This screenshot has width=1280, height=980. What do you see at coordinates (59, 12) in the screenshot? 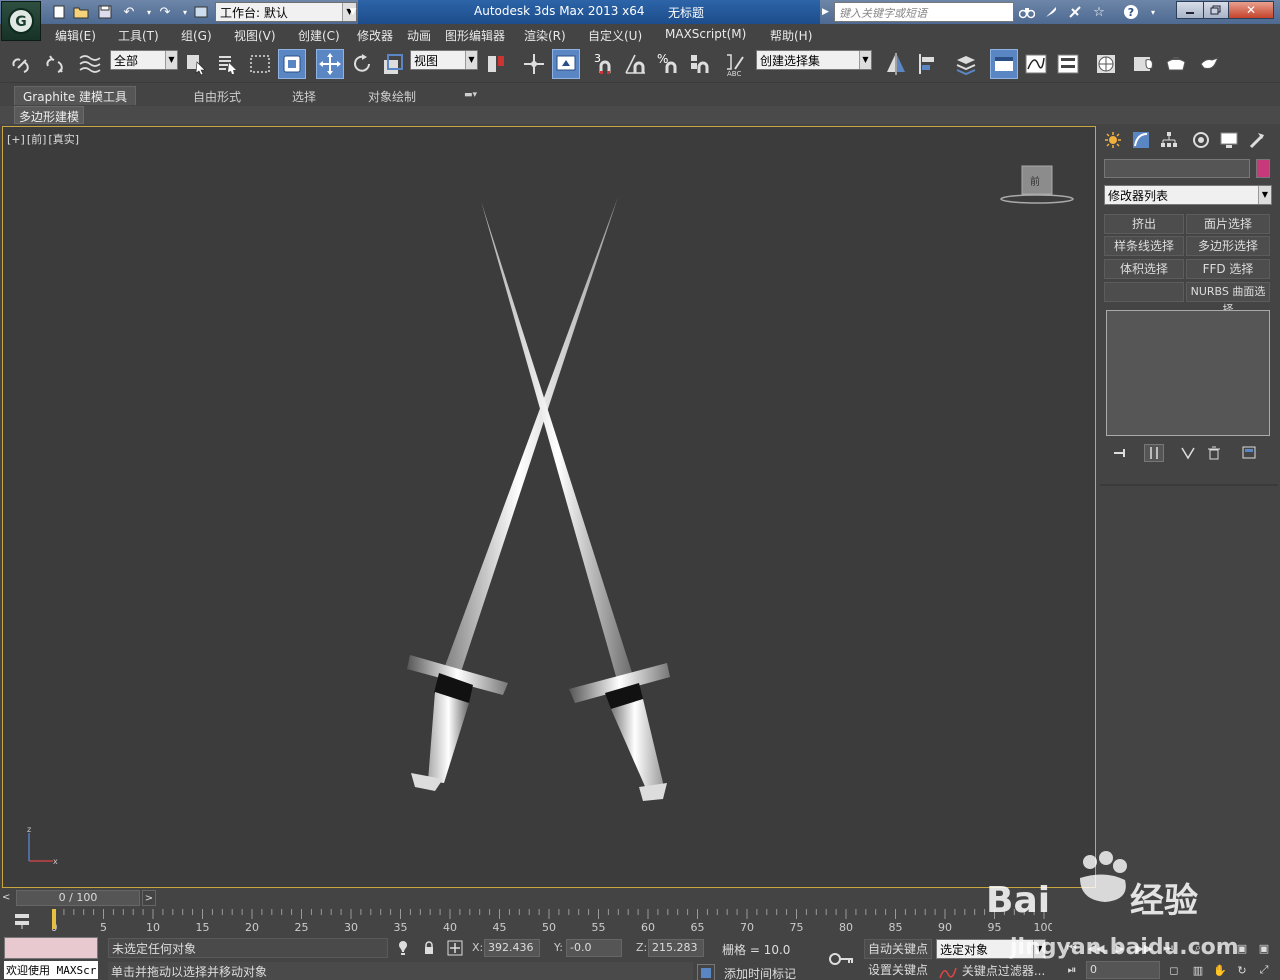
I see `new-file-icon` at bounding box center [59, 12].